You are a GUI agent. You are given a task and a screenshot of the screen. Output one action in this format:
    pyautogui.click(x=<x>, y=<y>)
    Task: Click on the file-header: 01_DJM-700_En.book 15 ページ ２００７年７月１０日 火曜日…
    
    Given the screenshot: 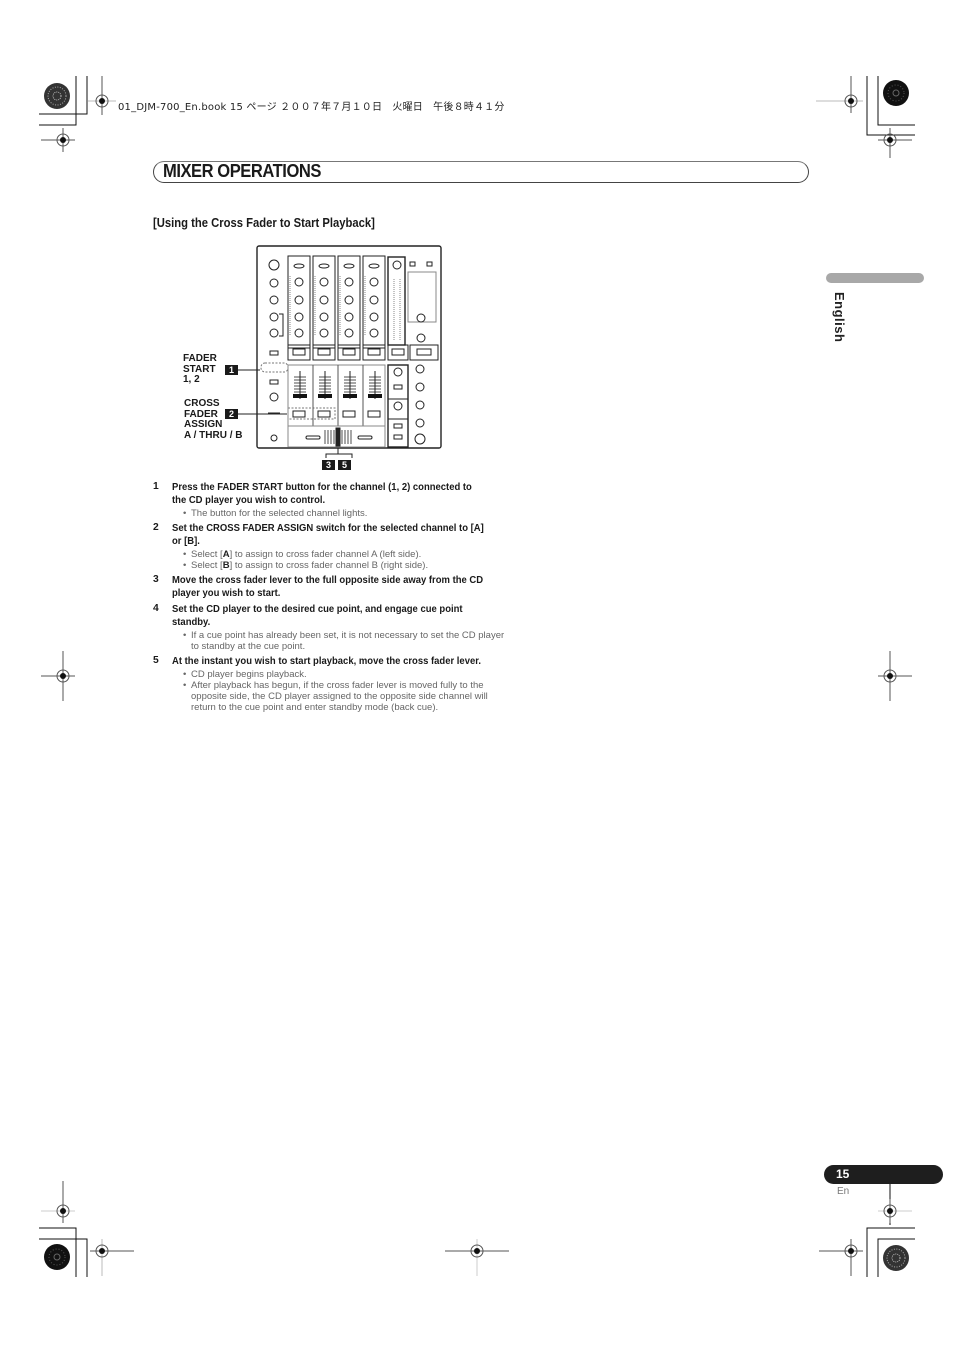 What is the action you would take?
    pyautogui.click(x=311, y=107)
    